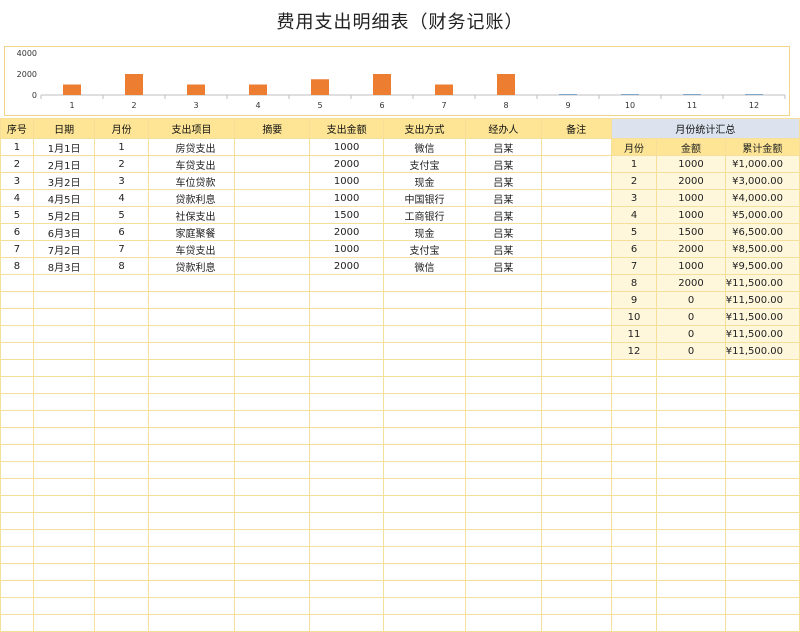 This screenshot has height=632, width=800. Describe the element at coordinates (17, 198) in the screenshot. I see `data-cell: 4` at that location.